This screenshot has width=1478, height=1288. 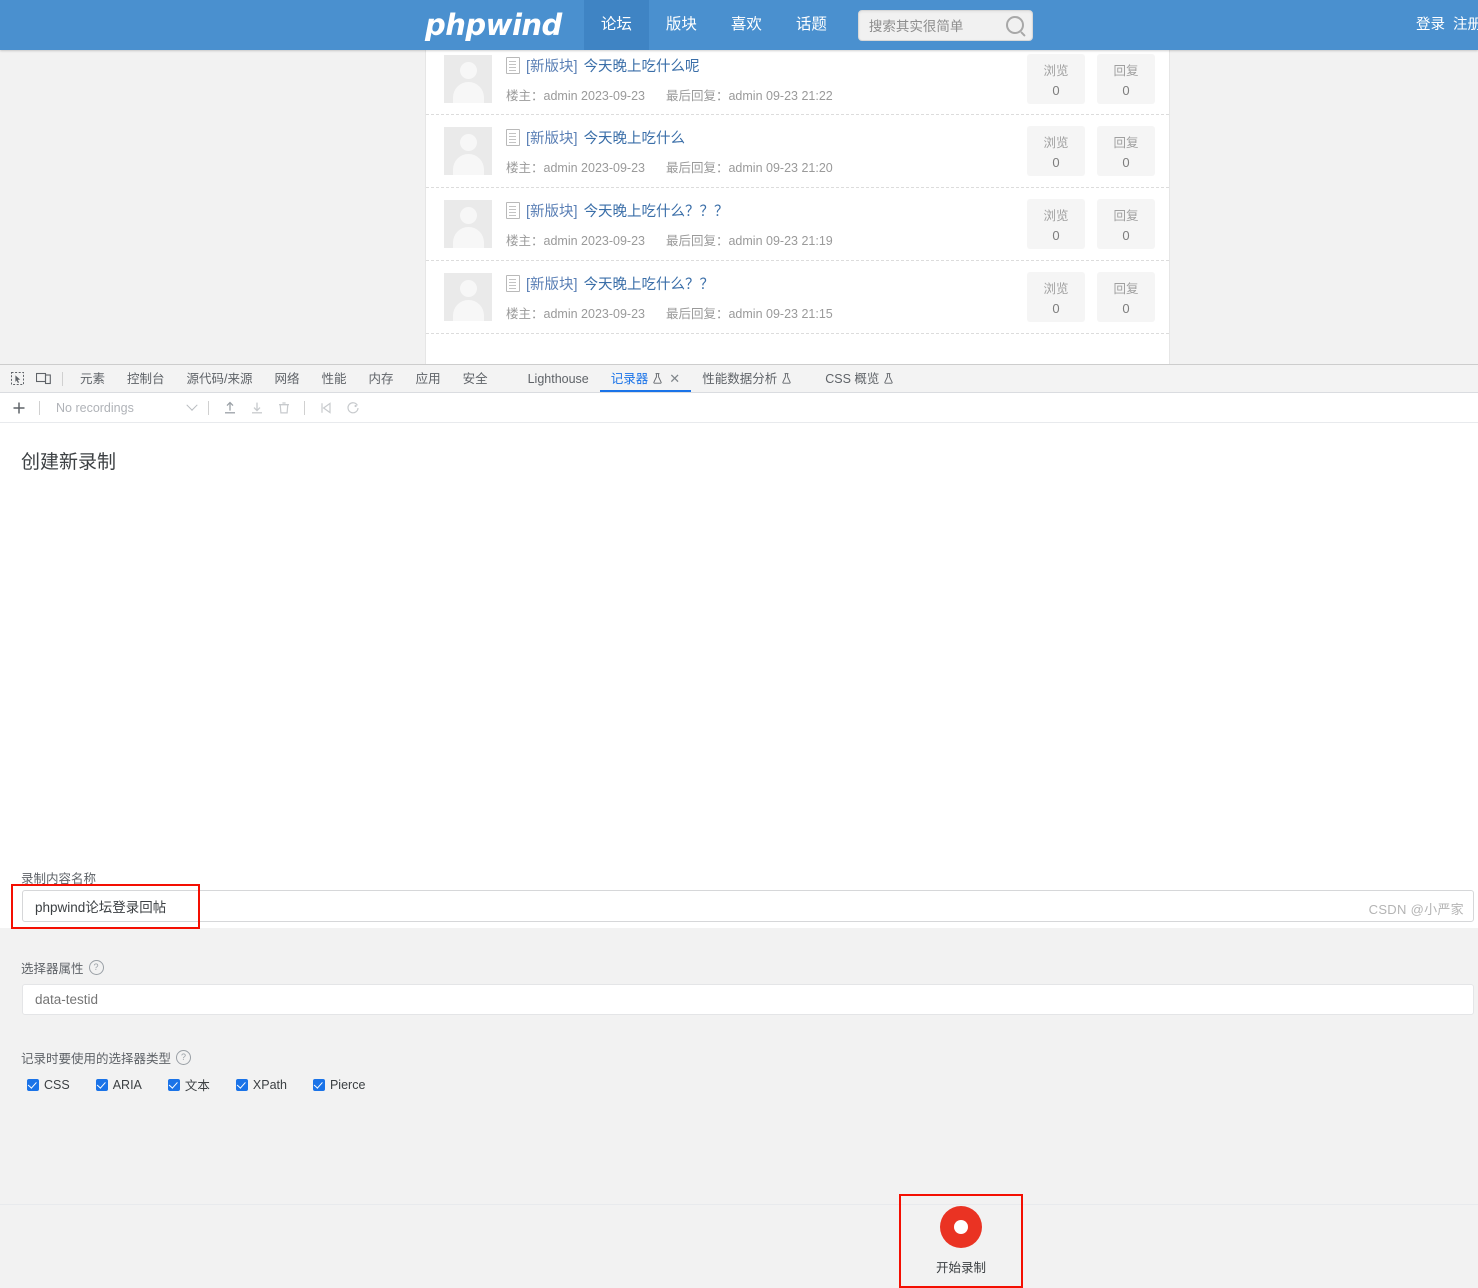 I want to click on replies-box: 回复 0, so click(x=1126, y=297).